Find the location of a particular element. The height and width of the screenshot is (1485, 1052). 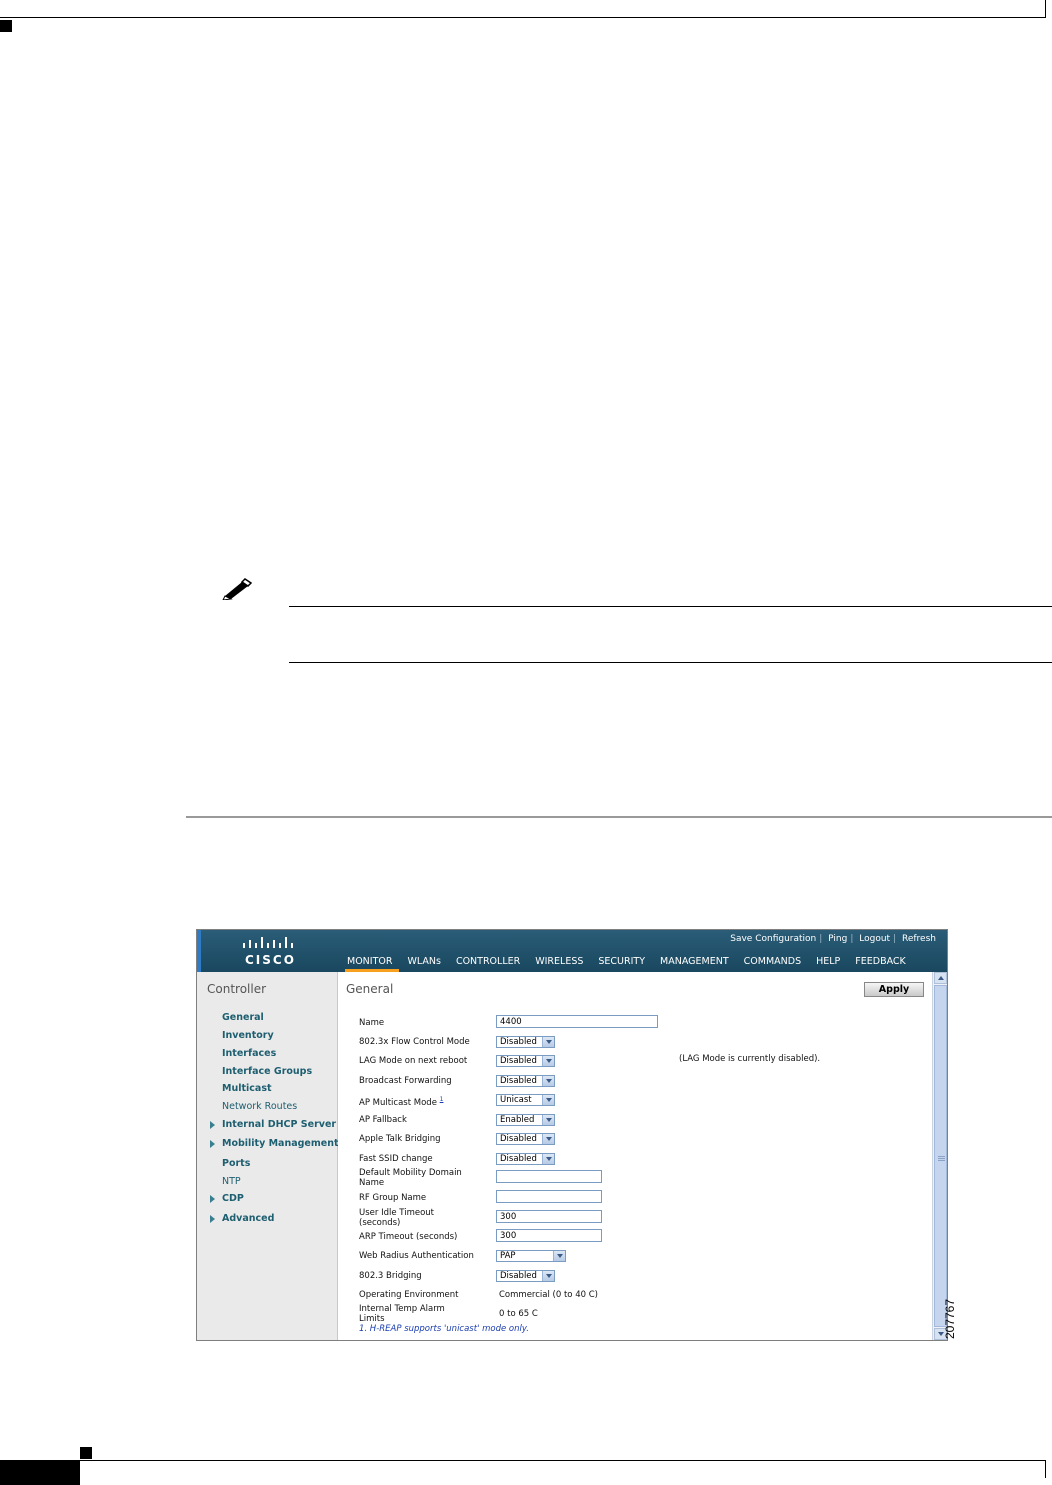

sidebar-item-interface-groups: Interface Groups is located at coordinates (267, 1071).